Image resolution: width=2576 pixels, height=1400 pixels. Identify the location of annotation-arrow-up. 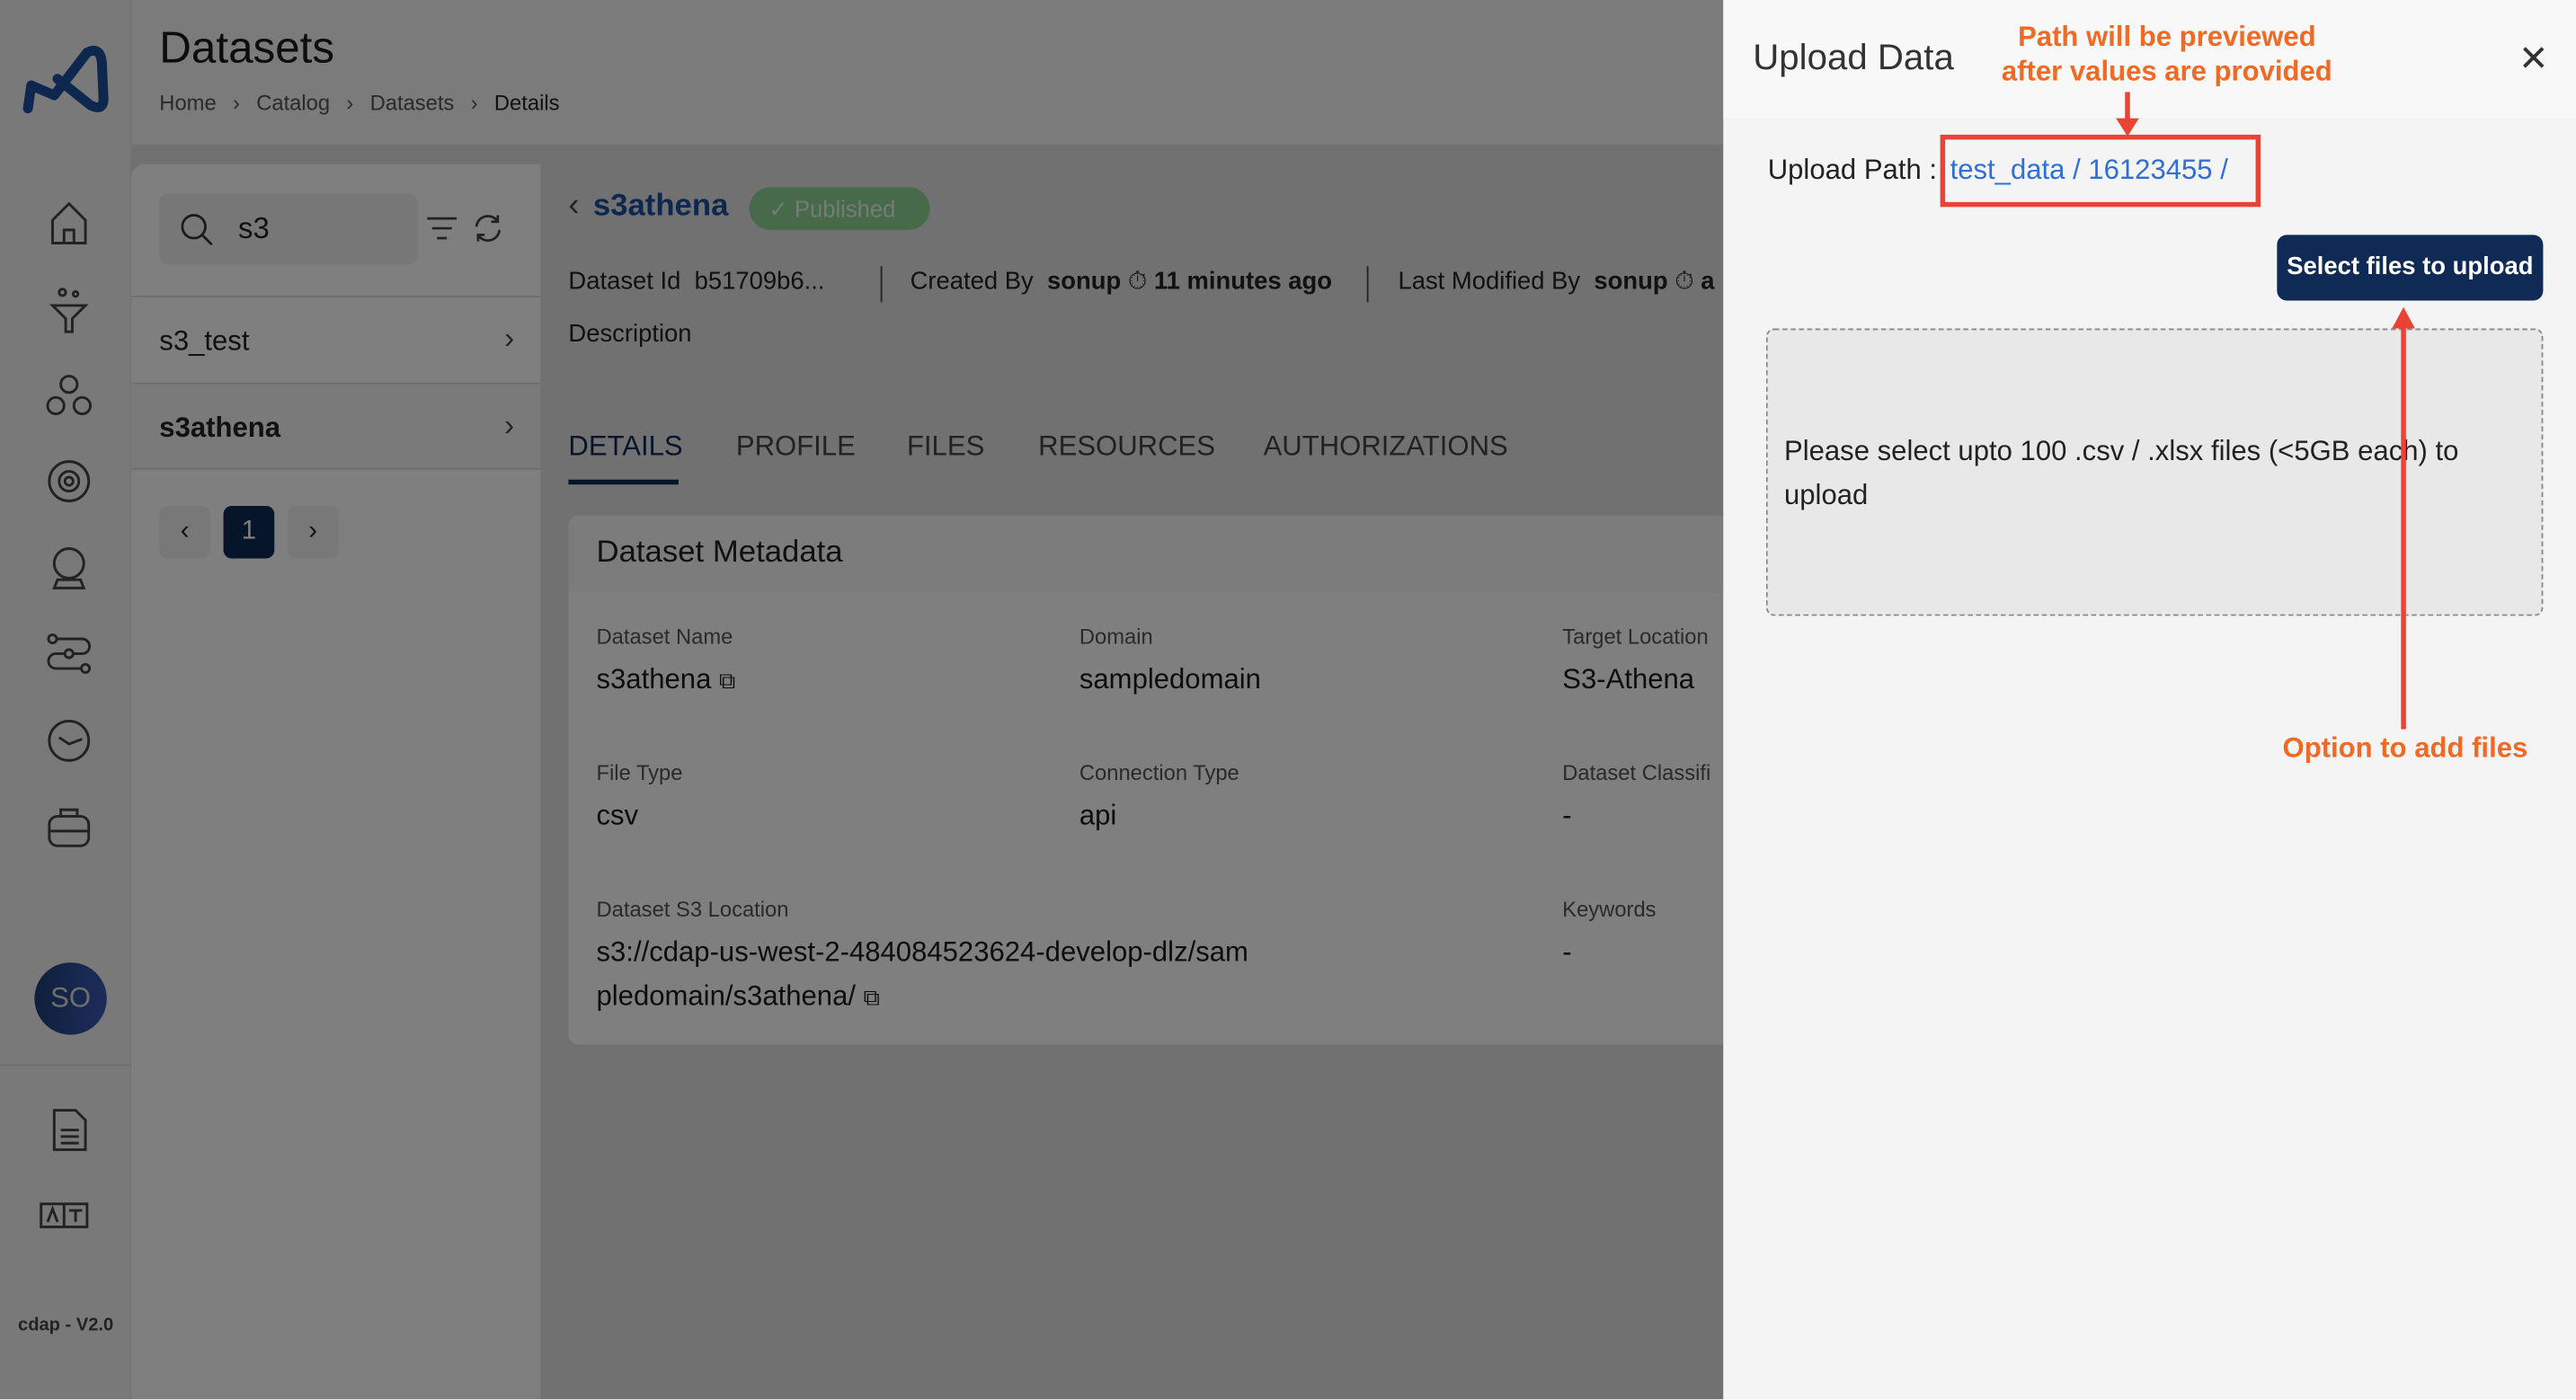
(2403, 518).